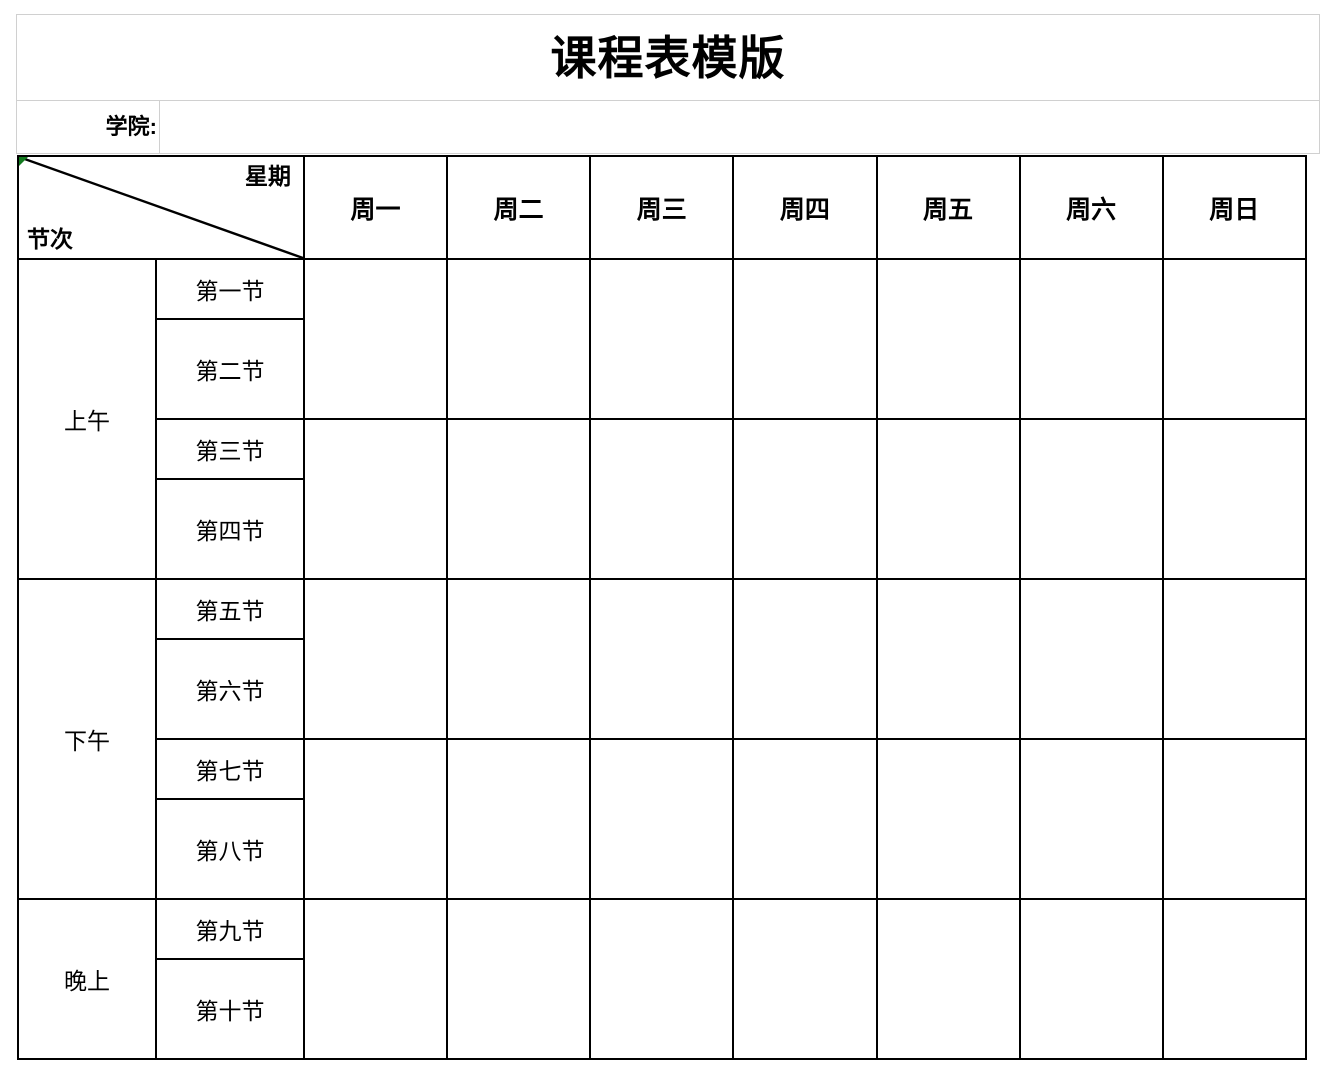  What do you see at coordinates (1234, 207) in the screenshot?
I see `day-header-sunday: 周日` at bounding box center [1234, 207].